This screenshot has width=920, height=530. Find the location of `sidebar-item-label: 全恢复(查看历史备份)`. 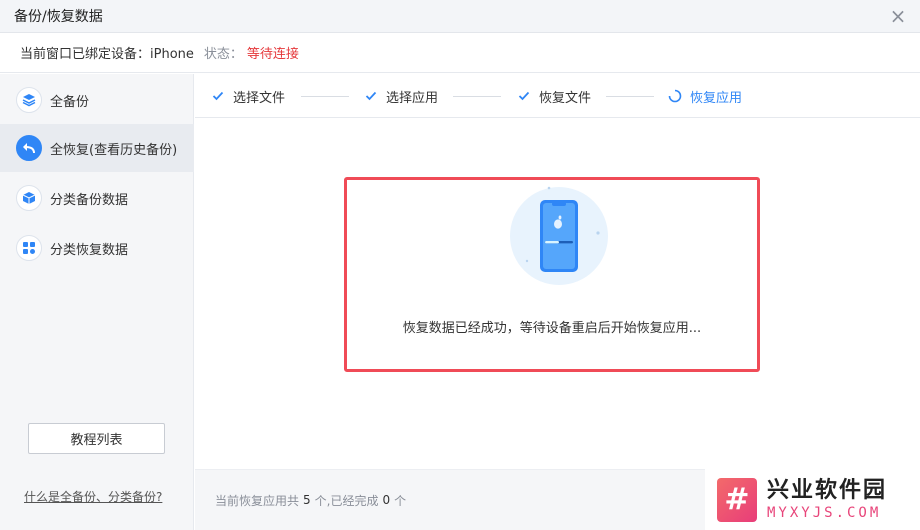

sidebar-item-label: 全恢复(查看历史备份) is located at coordinates (114, 150).